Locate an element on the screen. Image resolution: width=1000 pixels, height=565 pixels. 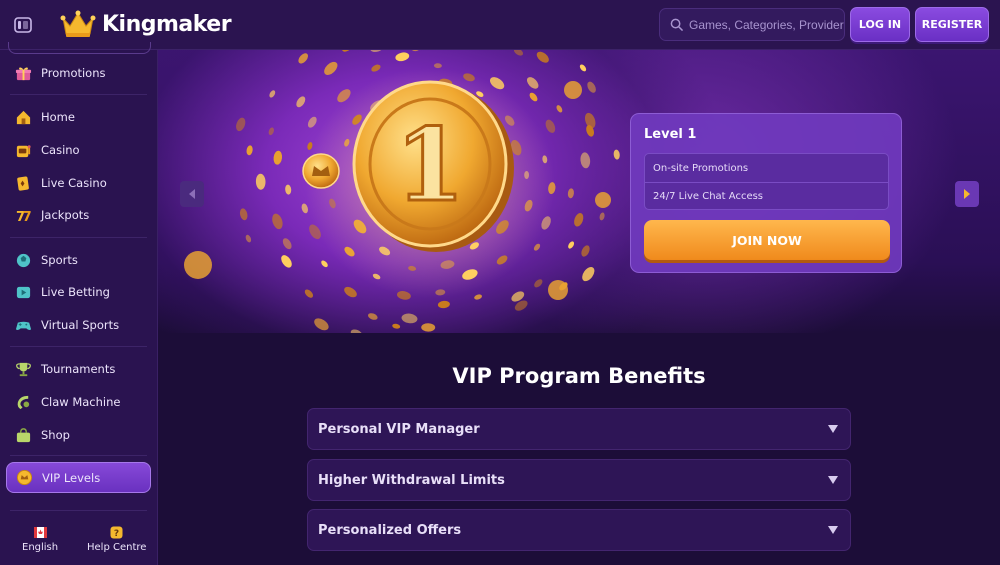
accordion-label: Higher Withdrawal Limits is located at coordinates (411, 480).